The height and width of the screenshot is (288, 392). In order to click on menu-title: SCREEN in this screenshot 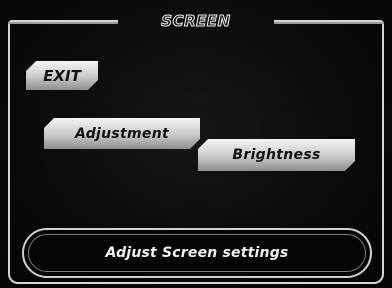, I will do `click(196, 21)`.